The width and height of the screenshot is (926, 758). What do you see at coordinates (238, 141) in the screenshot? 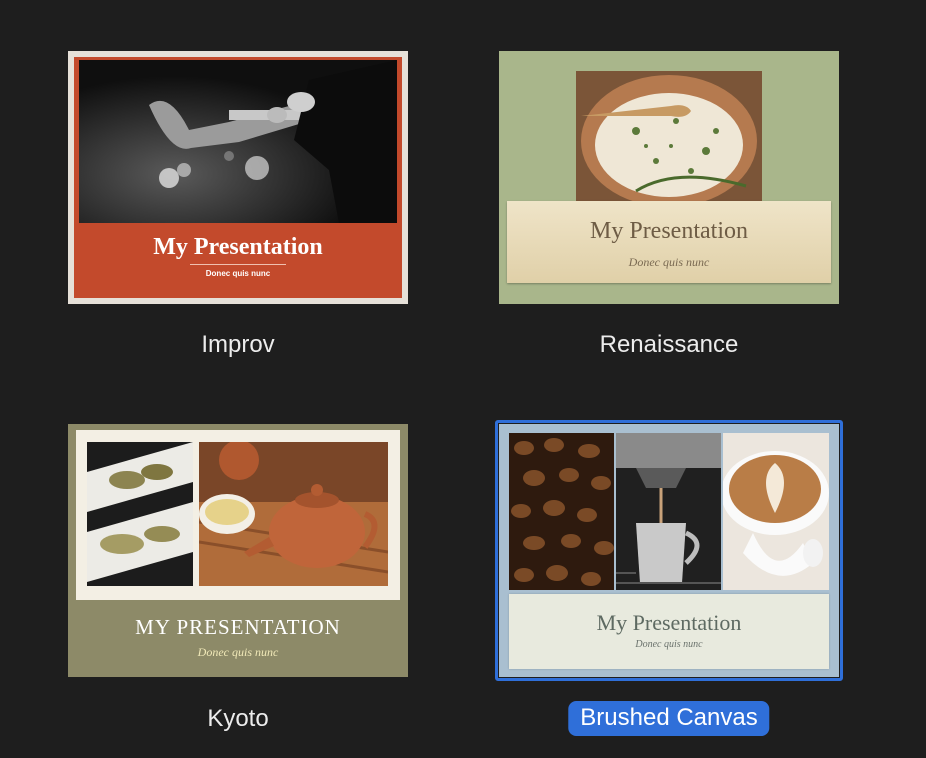
I see `trumpet-photo` at bounding box center [238, 141].